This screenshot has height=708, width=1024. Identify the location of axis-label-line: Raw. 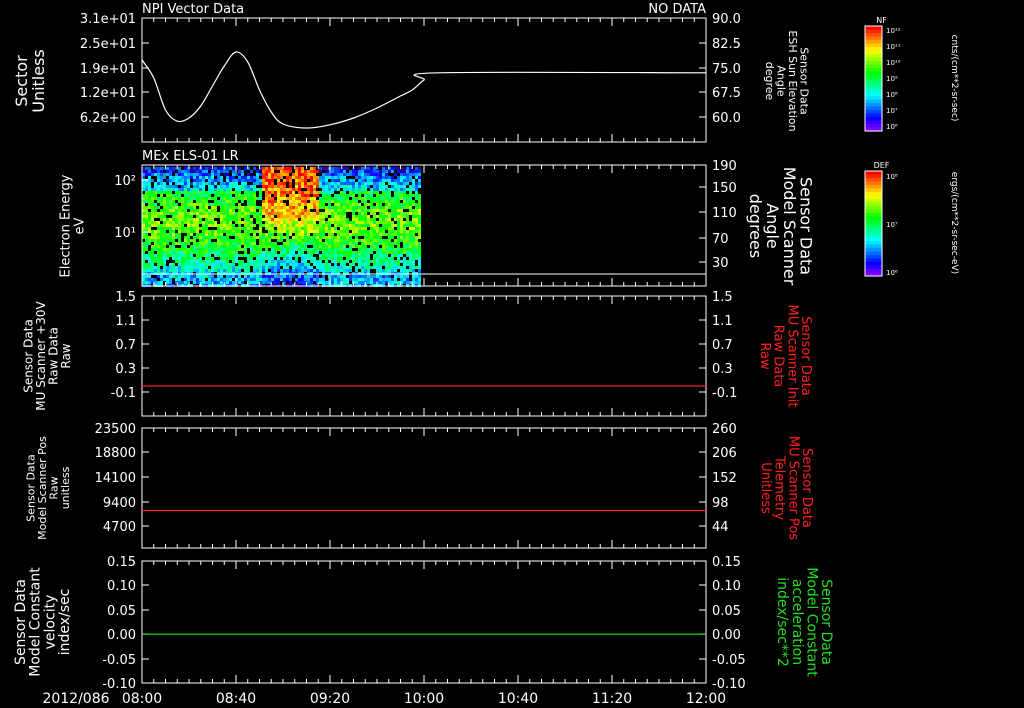
(66, 355).